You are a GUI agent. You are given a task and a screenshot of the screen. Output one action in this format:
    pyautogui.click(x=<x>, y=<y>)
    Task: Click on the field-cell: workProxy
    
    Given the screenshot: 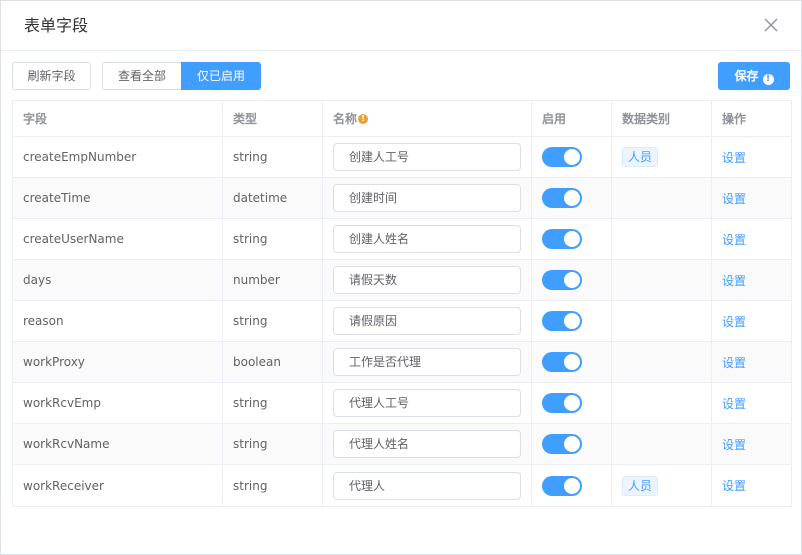 What is the action you would take?
    pyautogui.click(x=118, y=362)
    